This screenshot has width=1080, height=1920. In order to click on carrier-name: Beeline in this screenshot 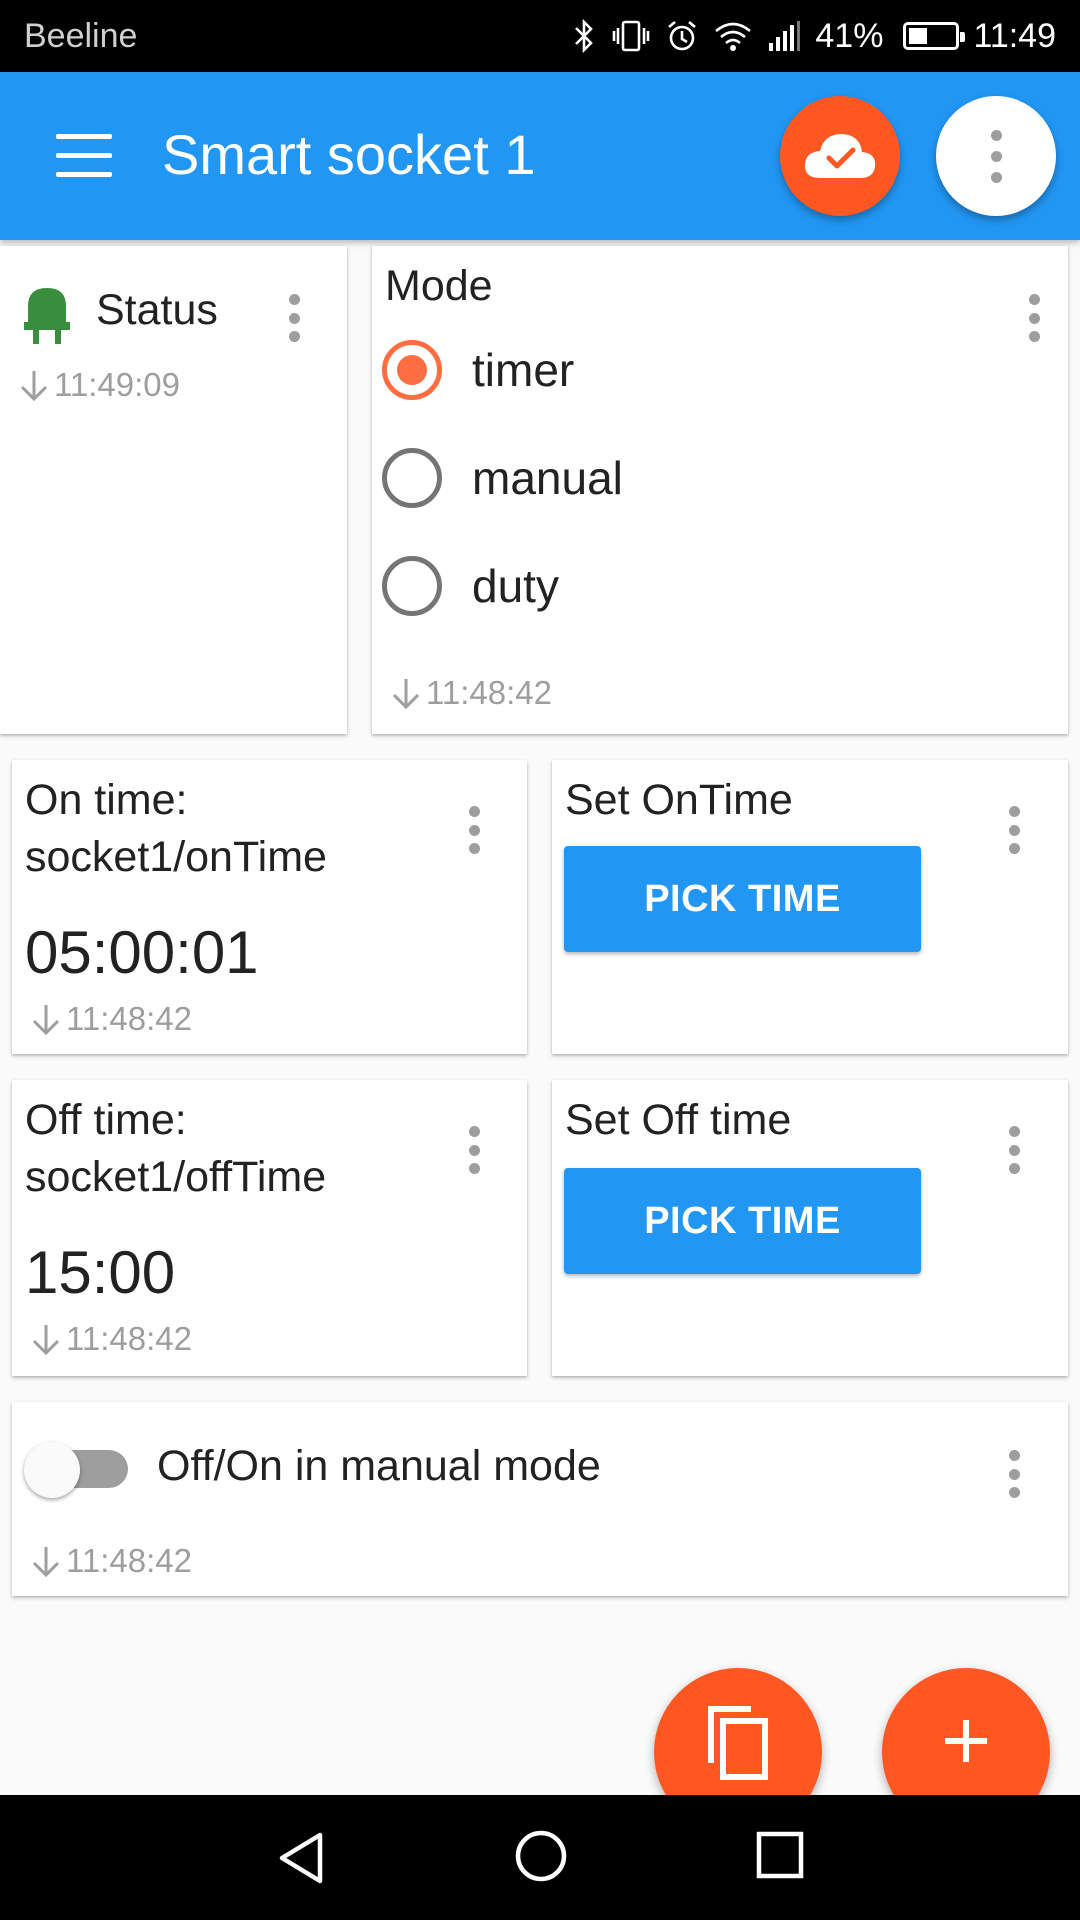, I will do `click(81, 35)`.